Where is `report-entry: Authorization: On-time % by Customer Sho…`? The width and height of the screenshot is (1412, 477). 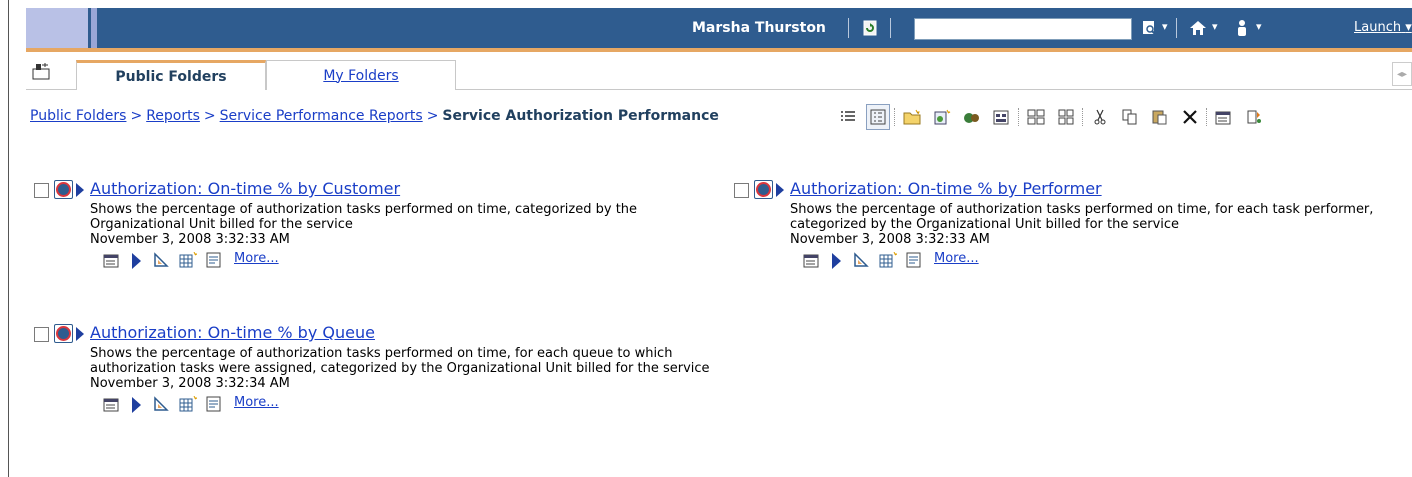 report-entry: Authorization: On-time % by Customer Sho… is located at coordinates (384, 225).